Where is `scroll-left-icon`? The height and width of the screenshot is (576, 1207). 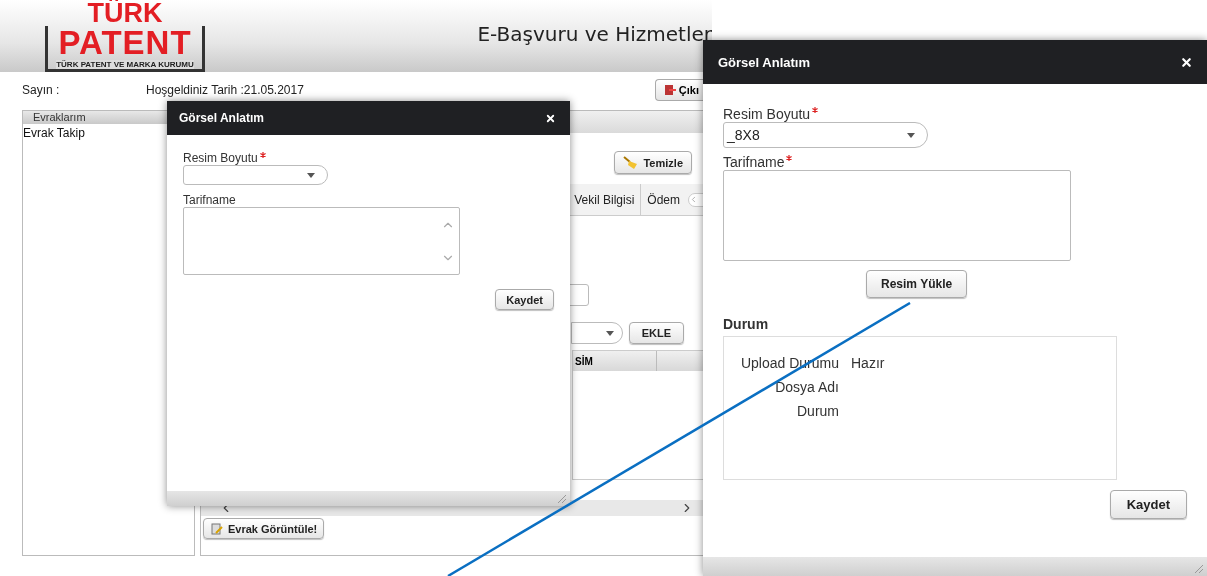 scroll-left-icon is located at coordinates (693, 199).